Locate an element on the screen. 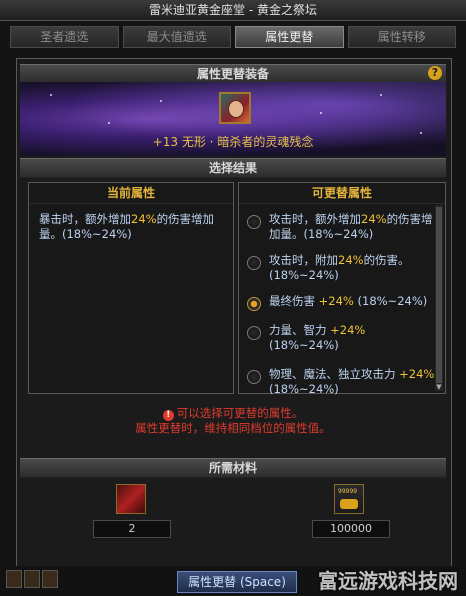 The width and height of the screenshot is (466, 596). equip-section-header: 属性更替装备 ? is located at coordinates (233, 74).